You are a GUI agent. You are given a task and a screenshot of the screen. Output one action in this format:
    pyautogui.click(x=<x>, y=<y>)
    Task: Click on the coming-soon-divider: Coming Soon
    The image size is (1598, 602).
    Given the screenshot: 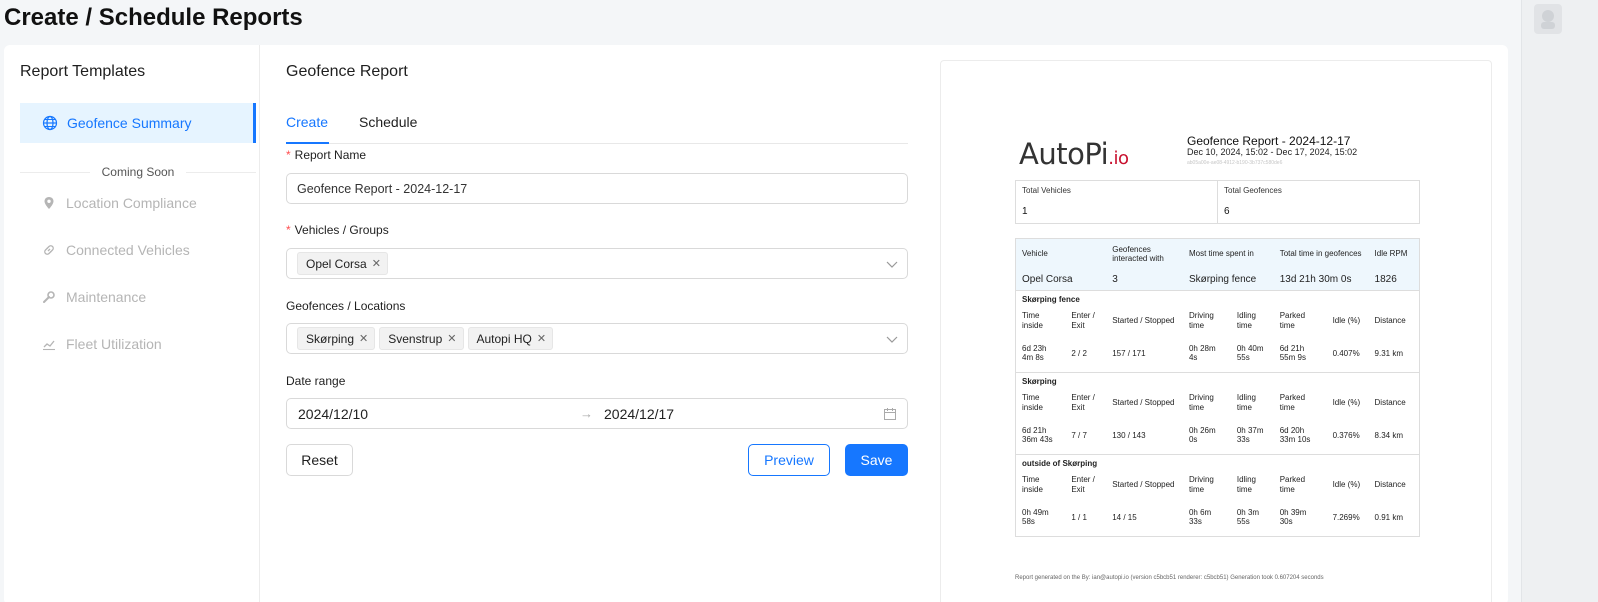 What is the action you would take?
    pyautogui.click(x=138, y=172)
    